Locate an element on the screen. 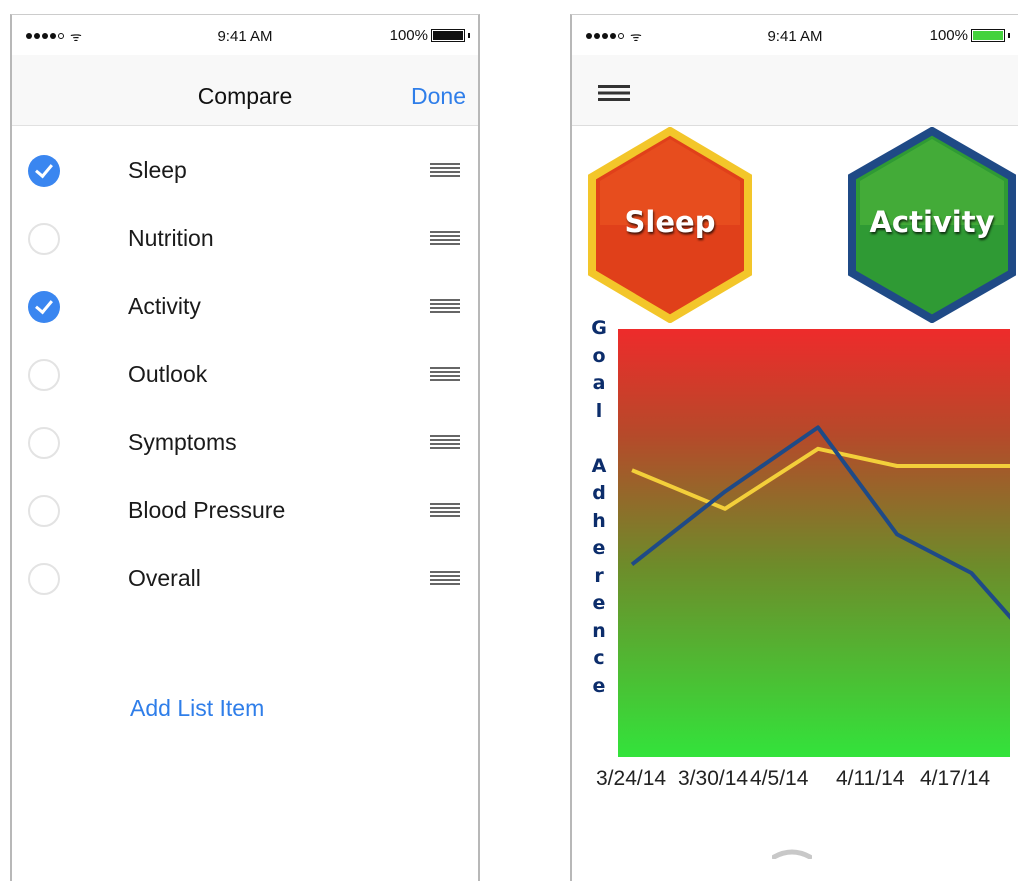  list-item: Blood Pressure is located at coordinates (245, 519).